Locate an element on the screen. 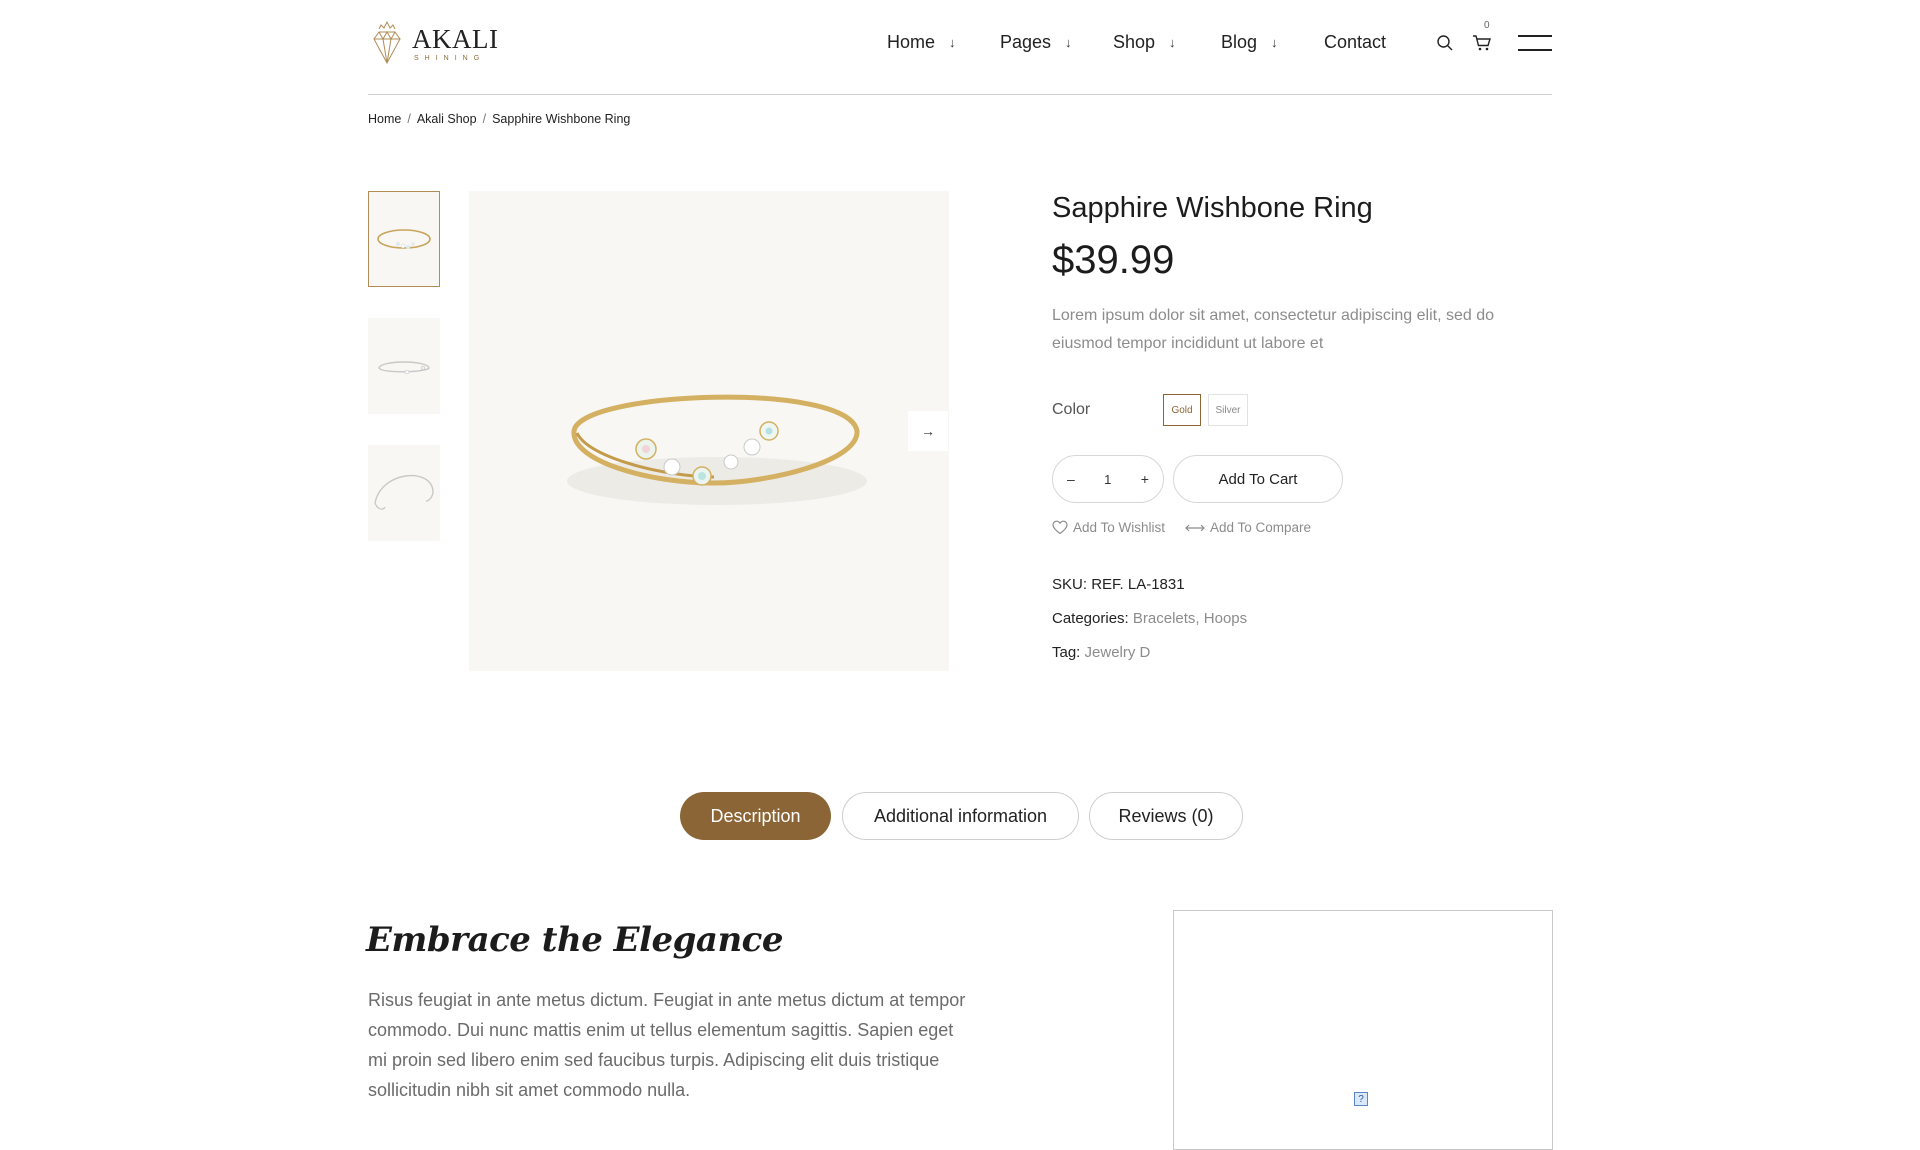 This screenshot has width=1920, height=1150. nav-item-home: Home ↓ is located at coordinates (921, 42).